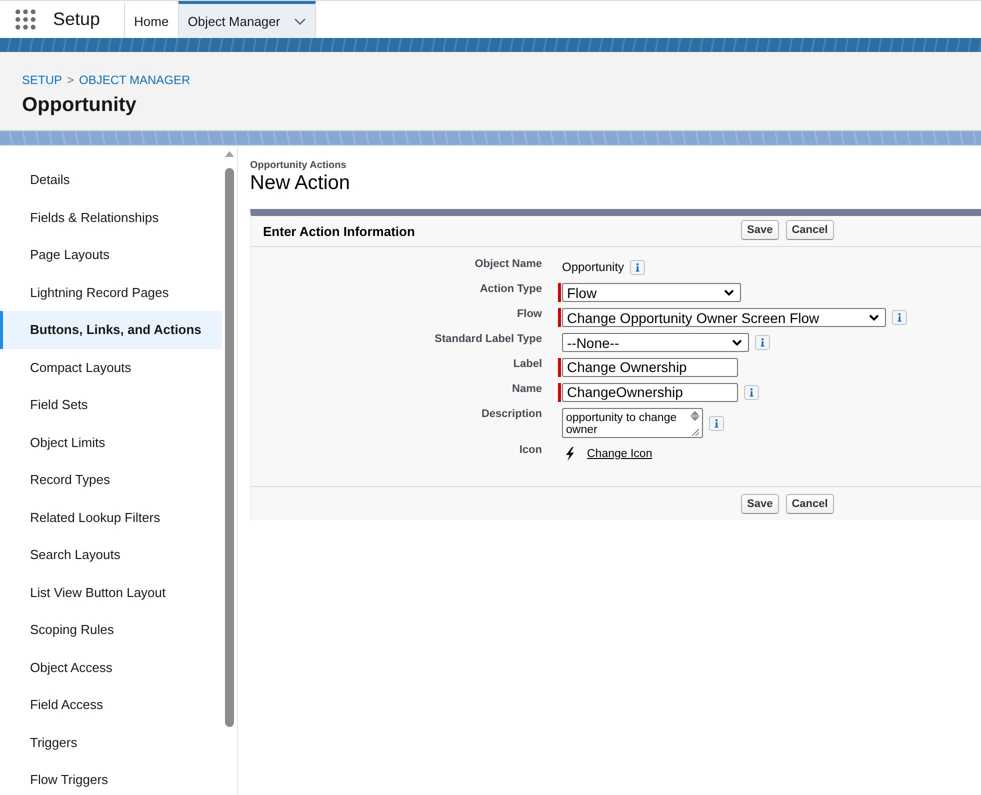  Describe the element at coordinates (76, 19) in the screenshot. I see `app-title: Setup` at that location.